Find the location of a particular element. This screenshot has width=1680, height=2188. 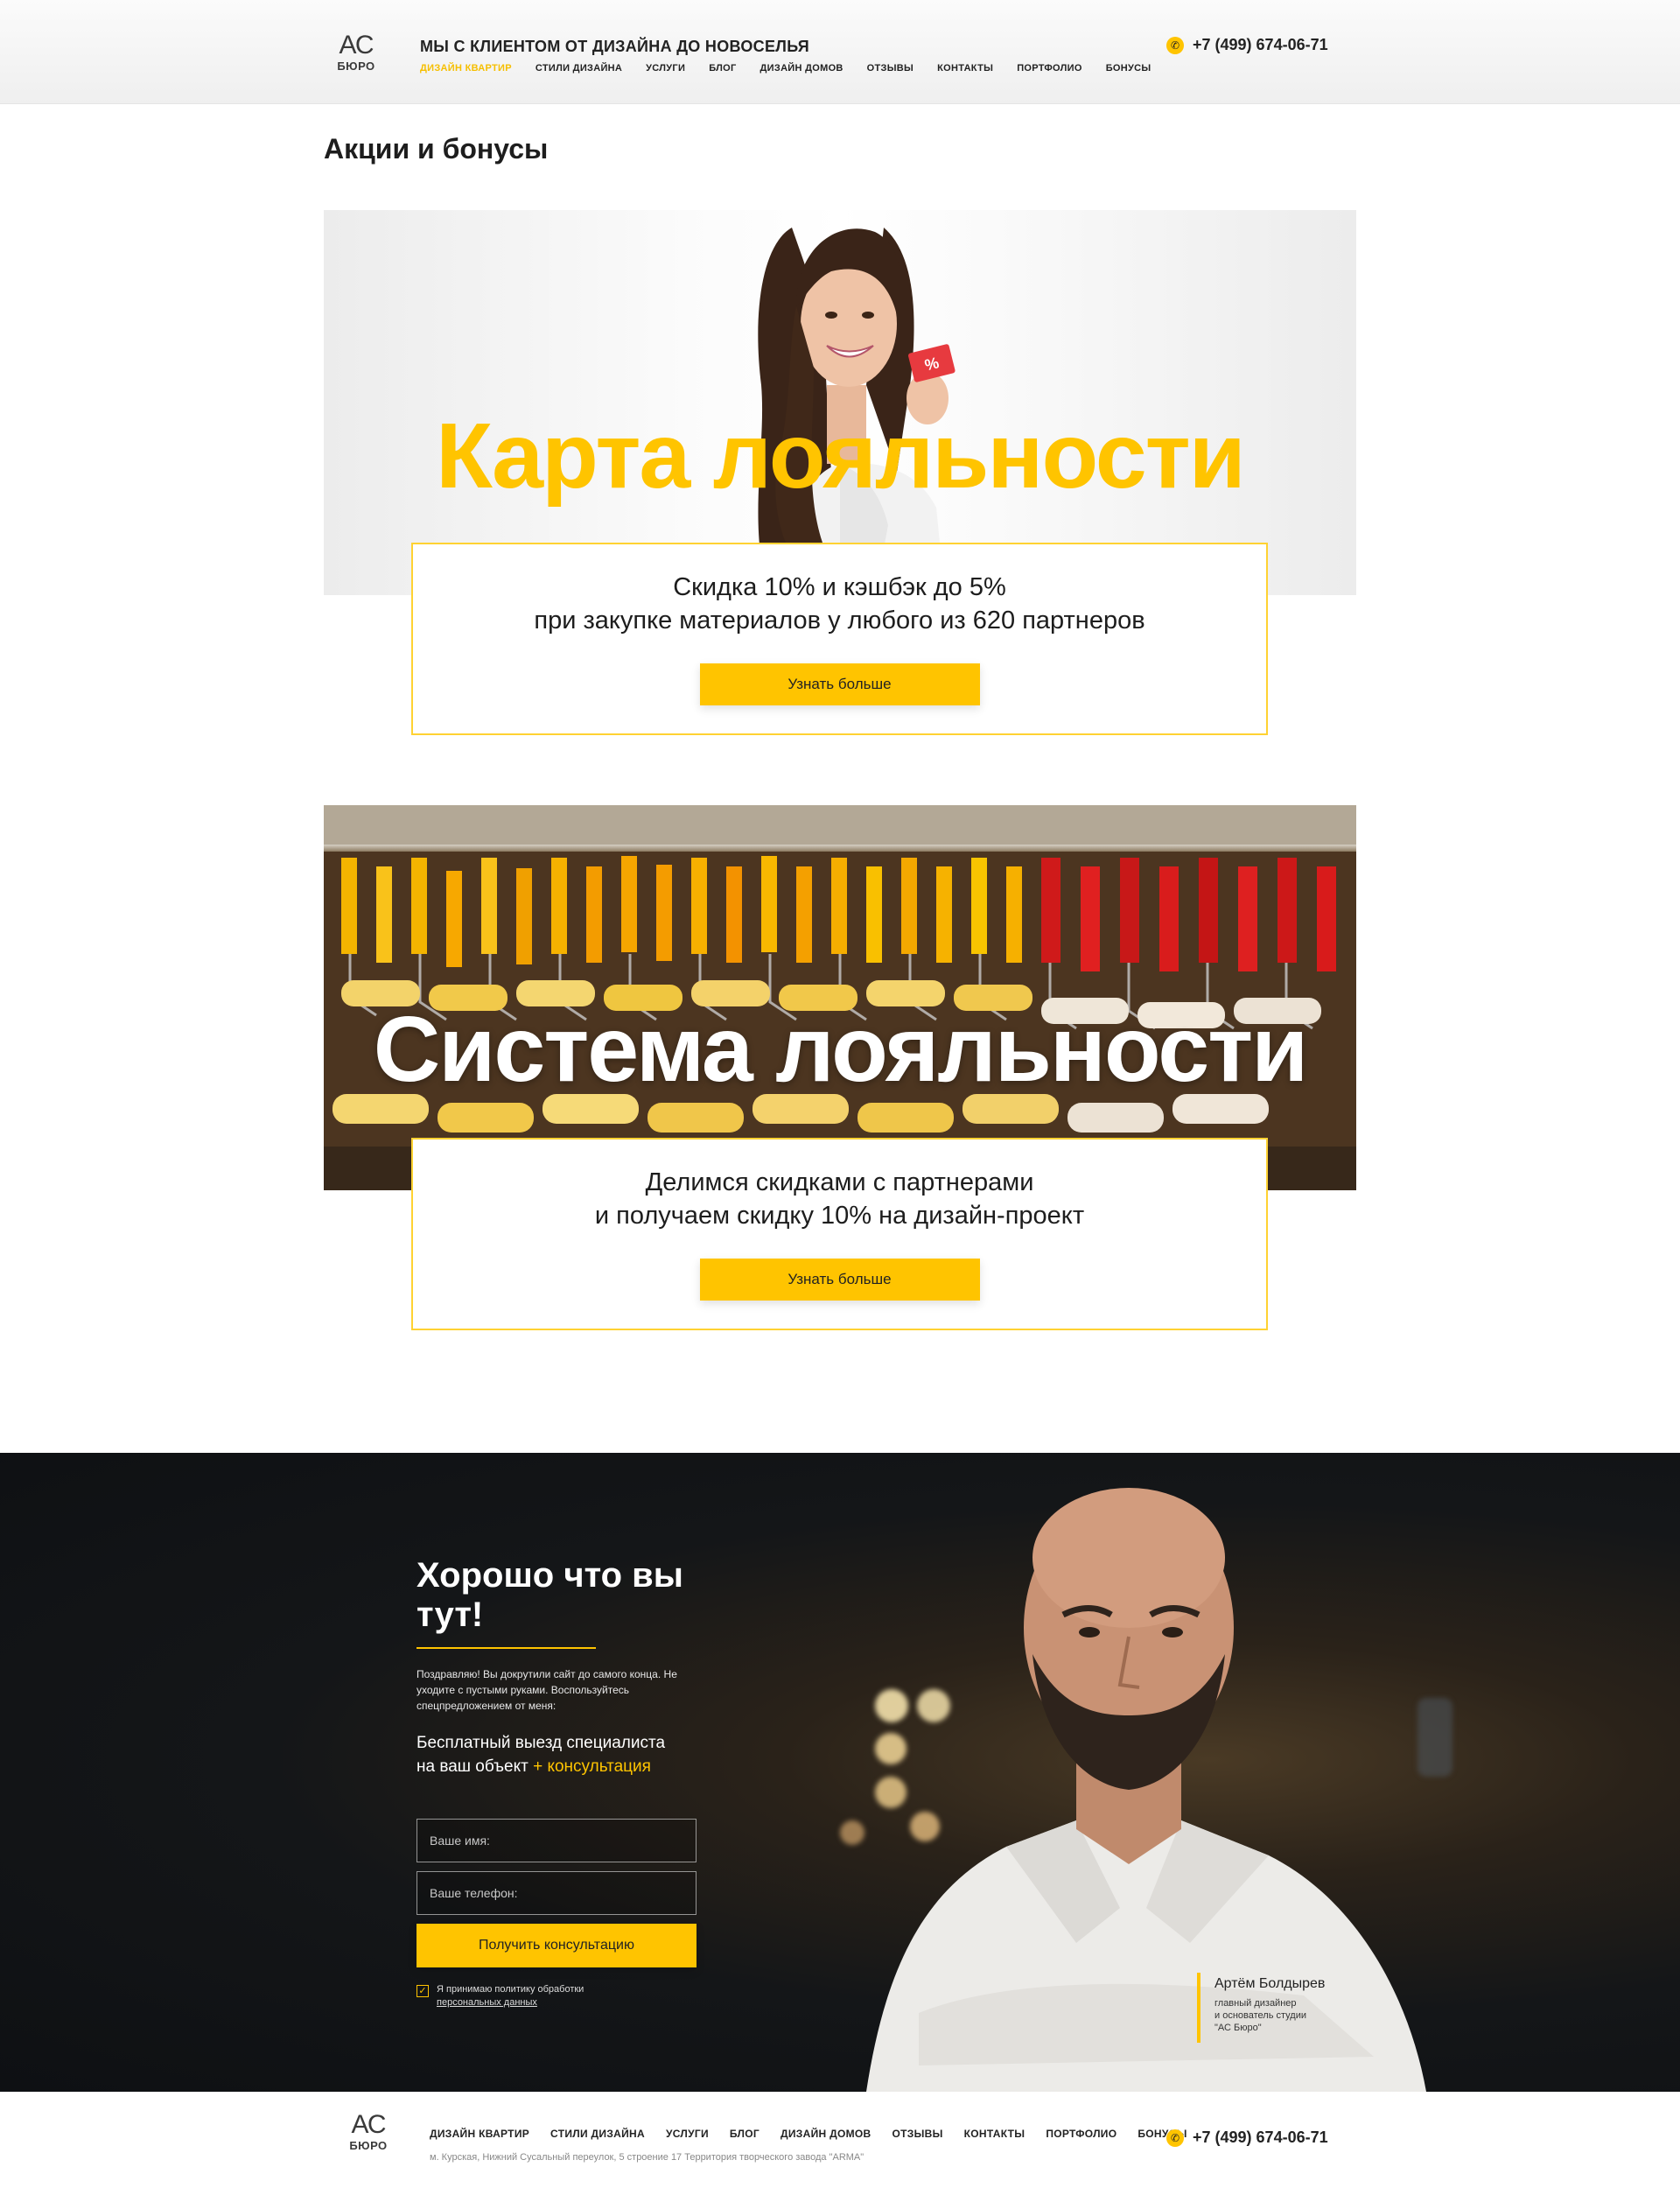

page-title: Акции и бонусы is located at coordinates (436, 149).